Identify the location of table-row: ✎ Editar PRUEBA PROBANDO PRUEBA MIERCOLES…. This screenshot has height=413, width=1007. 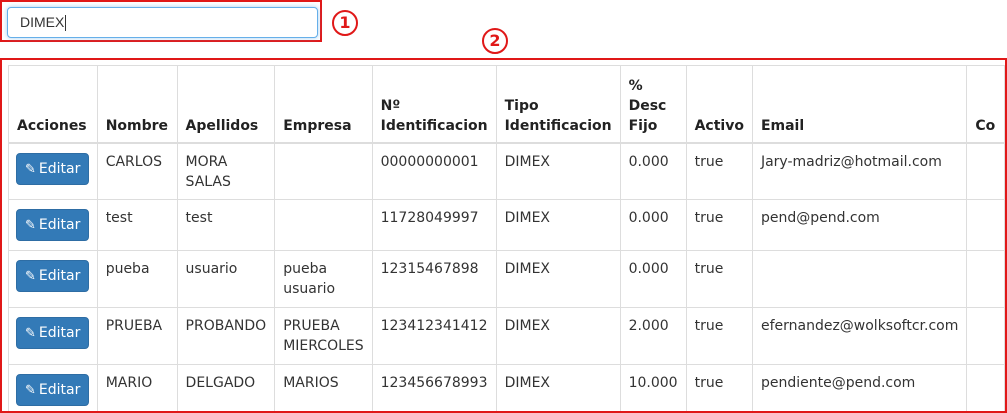
(506, 336).